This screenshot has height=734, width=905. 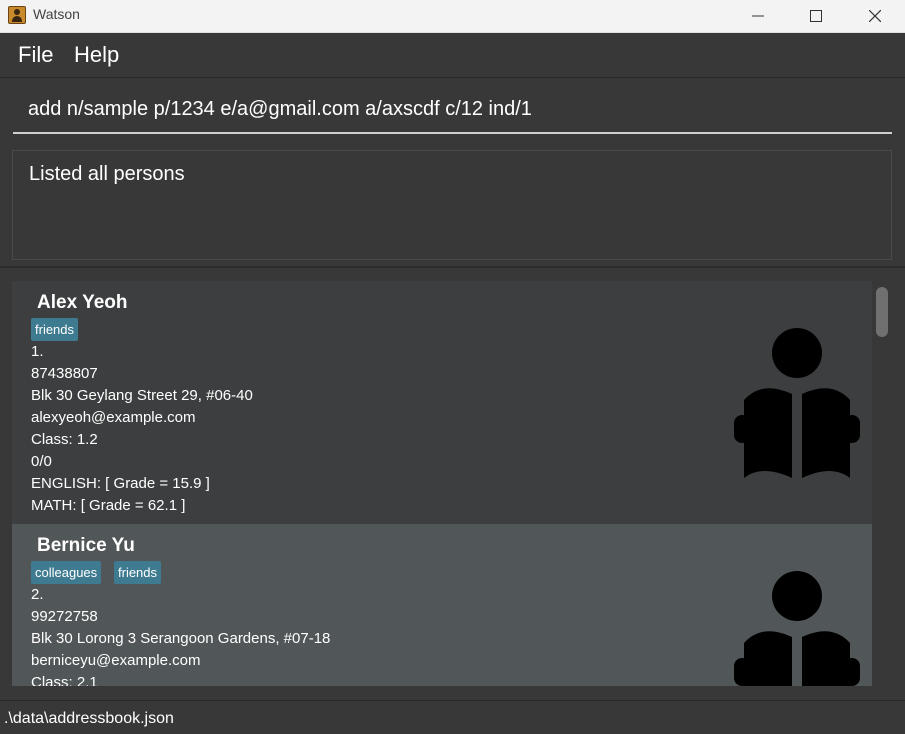 What do you see at coordinates (64, 680) in the screenshot?
I see `person-class: Class: 2.1` at bounding box center [64, 680].